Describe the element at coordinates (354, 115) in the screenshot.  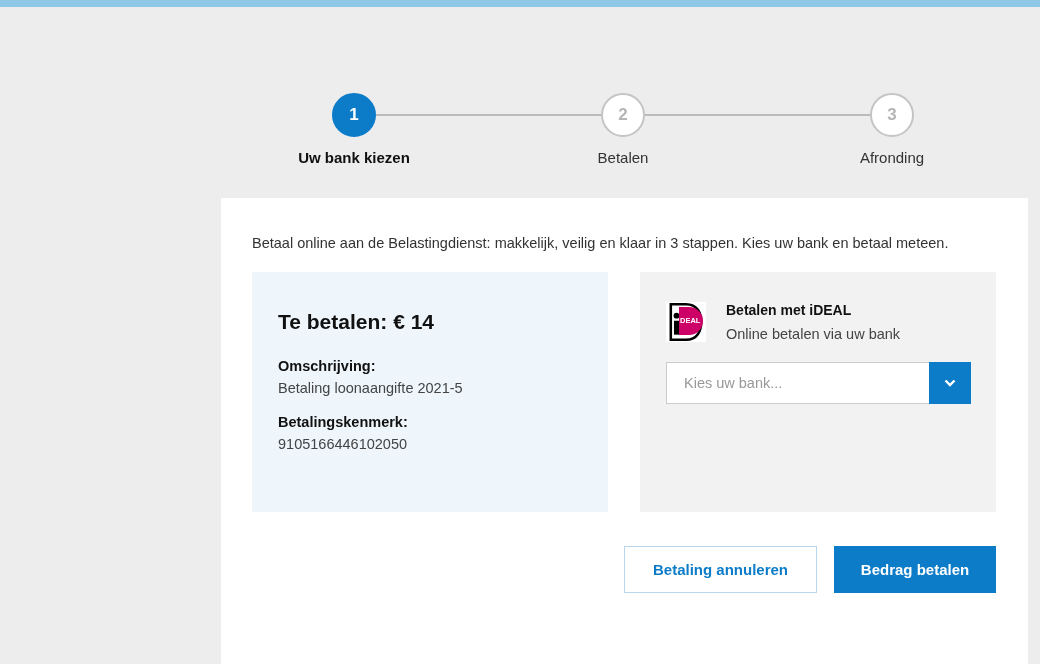
I see `step-circle: 1` at that location.